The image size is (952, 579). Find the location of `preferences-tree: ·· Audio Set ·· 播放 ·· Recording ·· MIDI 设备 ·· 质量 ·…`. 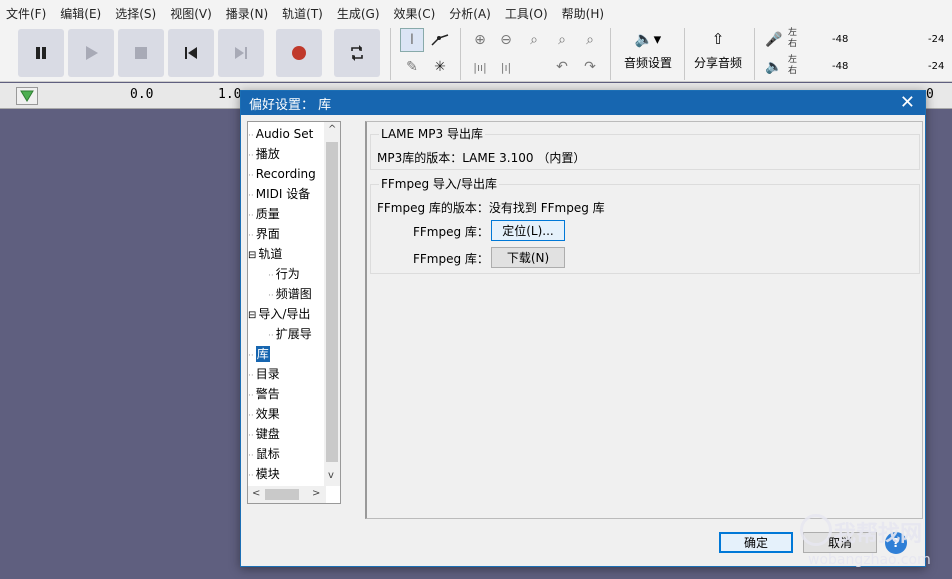

preferences-tree: ·· Audio Set ·· 播放 ·· Recording ·· MIDI 设备 ·· 质量 ·… is located at coordinates (294, 312).